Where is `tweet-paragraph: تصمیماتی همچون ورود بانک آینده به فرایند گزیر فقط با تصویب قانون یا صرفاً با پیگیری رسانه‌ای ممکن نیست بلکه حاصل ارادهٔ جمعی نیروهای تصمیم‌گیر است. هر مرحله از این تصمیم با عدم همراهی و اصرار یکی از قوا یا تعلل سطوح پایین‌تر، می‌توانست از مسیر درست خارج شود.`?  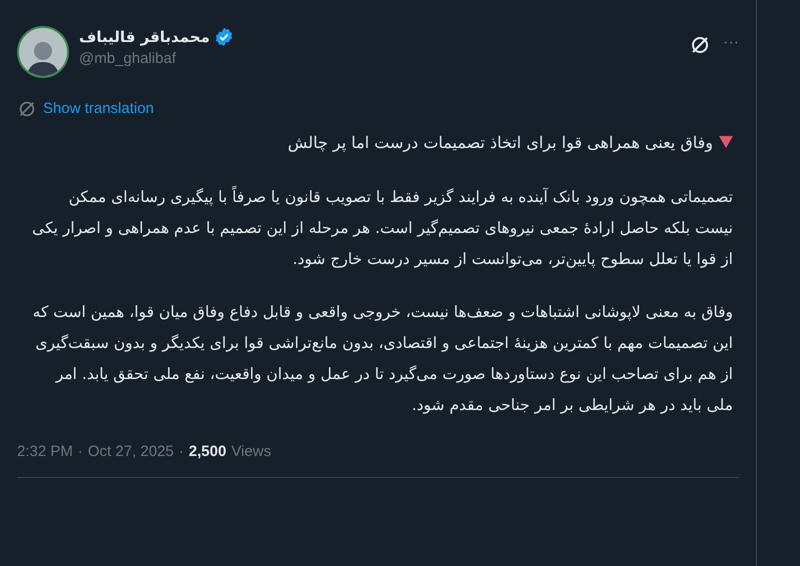
tweet-paragraph: تصمیماتی همچون ورود بانک آینده به فرایند گزیر فقط با تصویب قانون یا صرفاً با پیگیری رسانه‌ای ممکن نیست بلکه حاصل ارادهٔ جمعی نیروهای تصمیم‌گیر است. هر مرحله از این تصمیم با عدم همراهی و اصرار یکی از قوا یا تعلل سطوح پایین‌تر، می‌توانست از مسیر درست خارج شود. is located at coordinates (382, 227).